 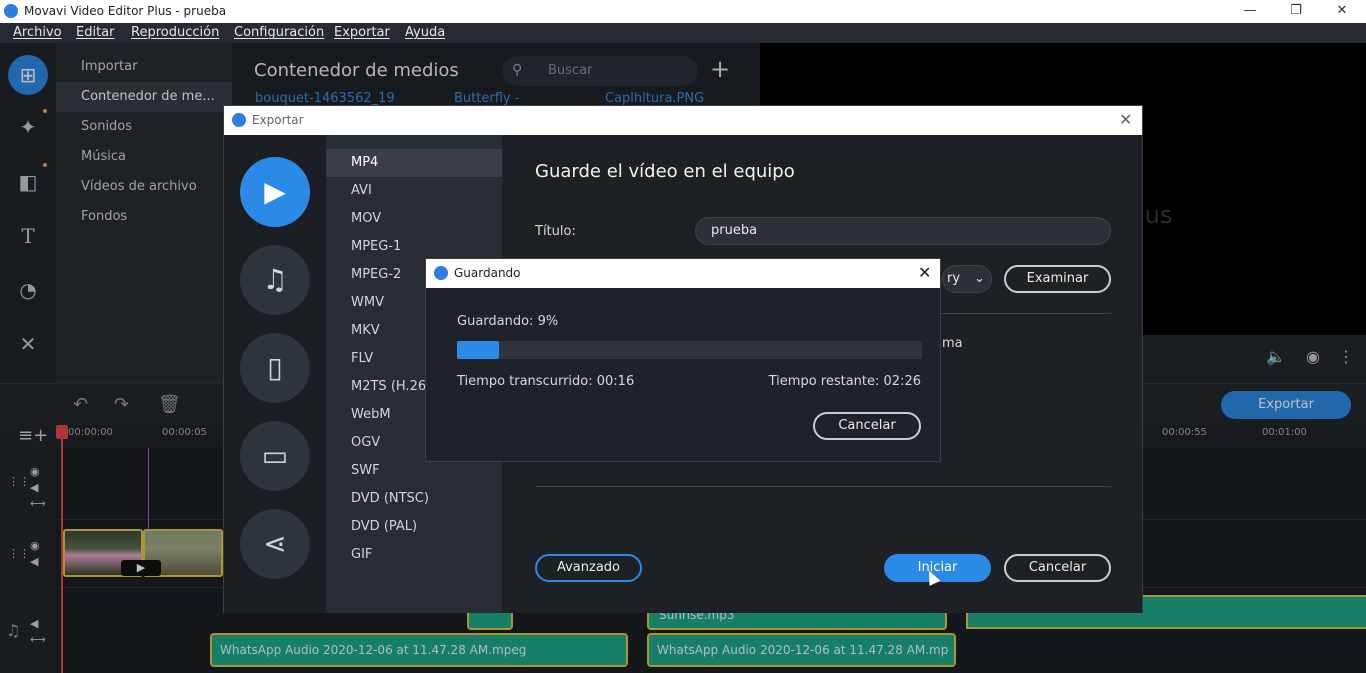 I want to click on export-heading: Guarde el vídeo en el equipo, so click(x=665, y=171).